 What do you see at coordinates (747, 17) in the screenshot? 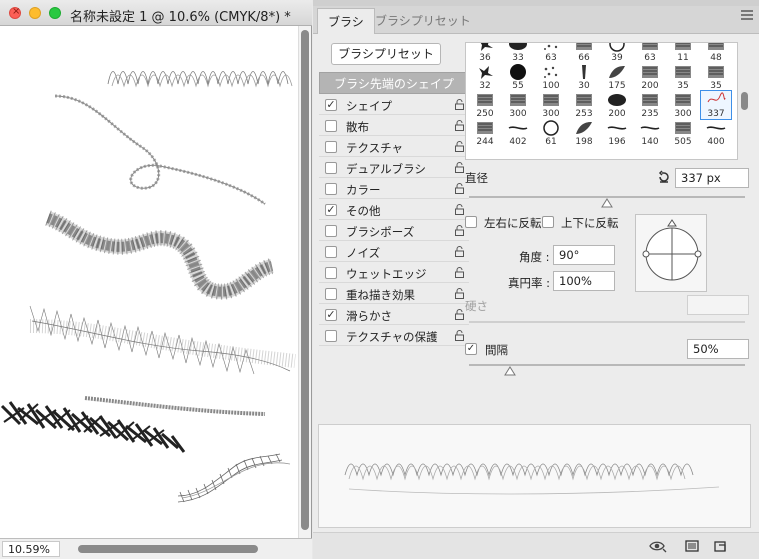
I see `panel-menu-icon` at bounding box center [747, 17].